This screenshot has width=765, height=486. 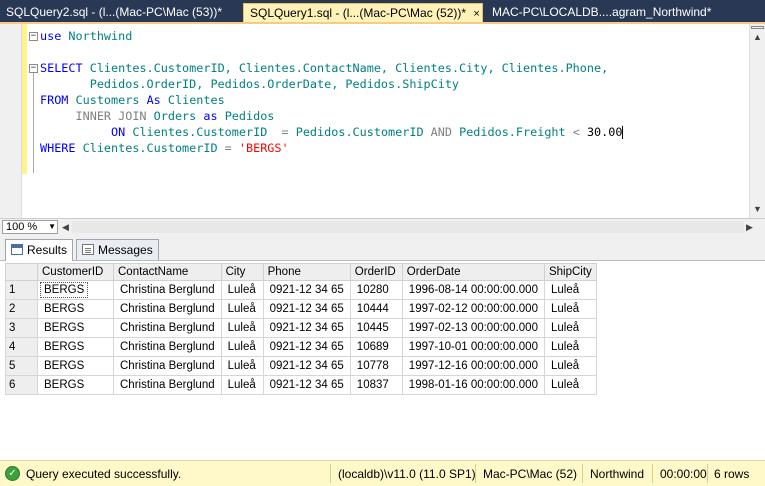 What do you see at coordinates (473, 328) in the screenshot?
I see `grid-cell-orderdate: 1997-02-13 00:00:00.000` at bounding box center [473, 328].